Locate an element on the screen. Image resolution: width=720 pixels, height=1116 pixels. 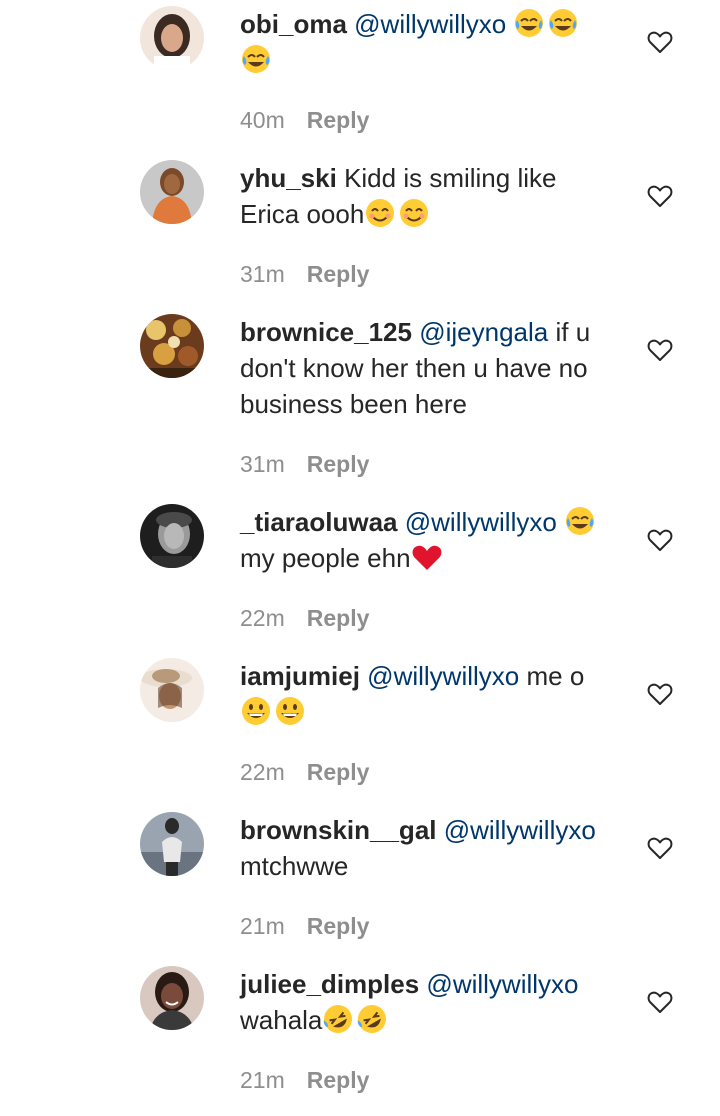
comment-body: if u is located at coordinates (573, 332).